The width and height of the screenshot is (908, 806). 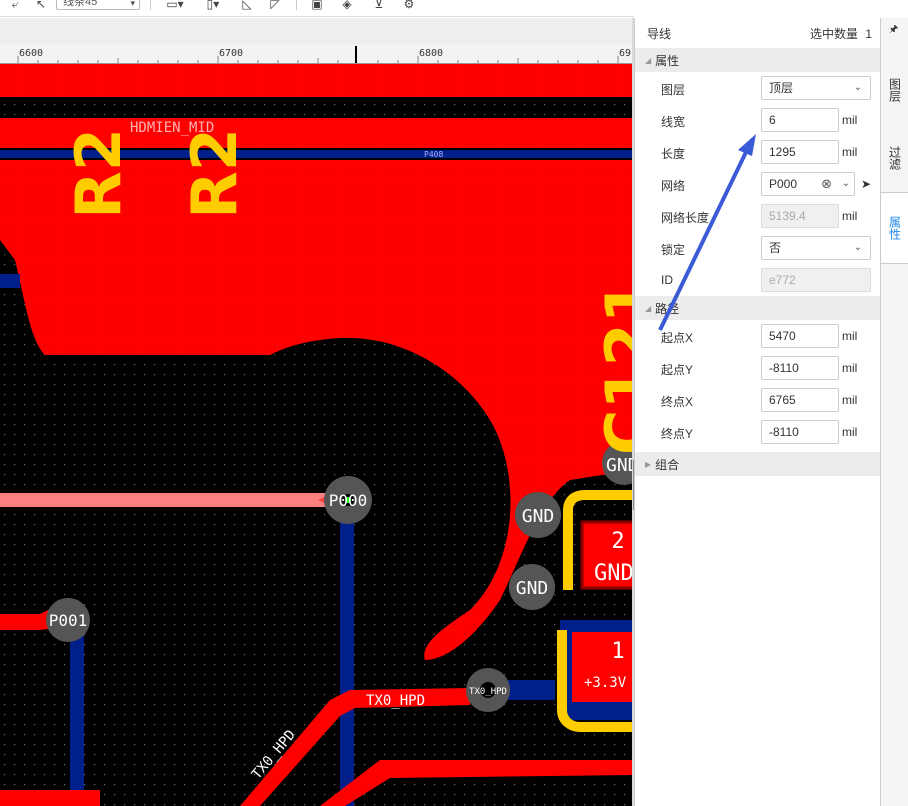 I want to click on route-mode-select: 线条45 ▾, so click(x=98, y=5).